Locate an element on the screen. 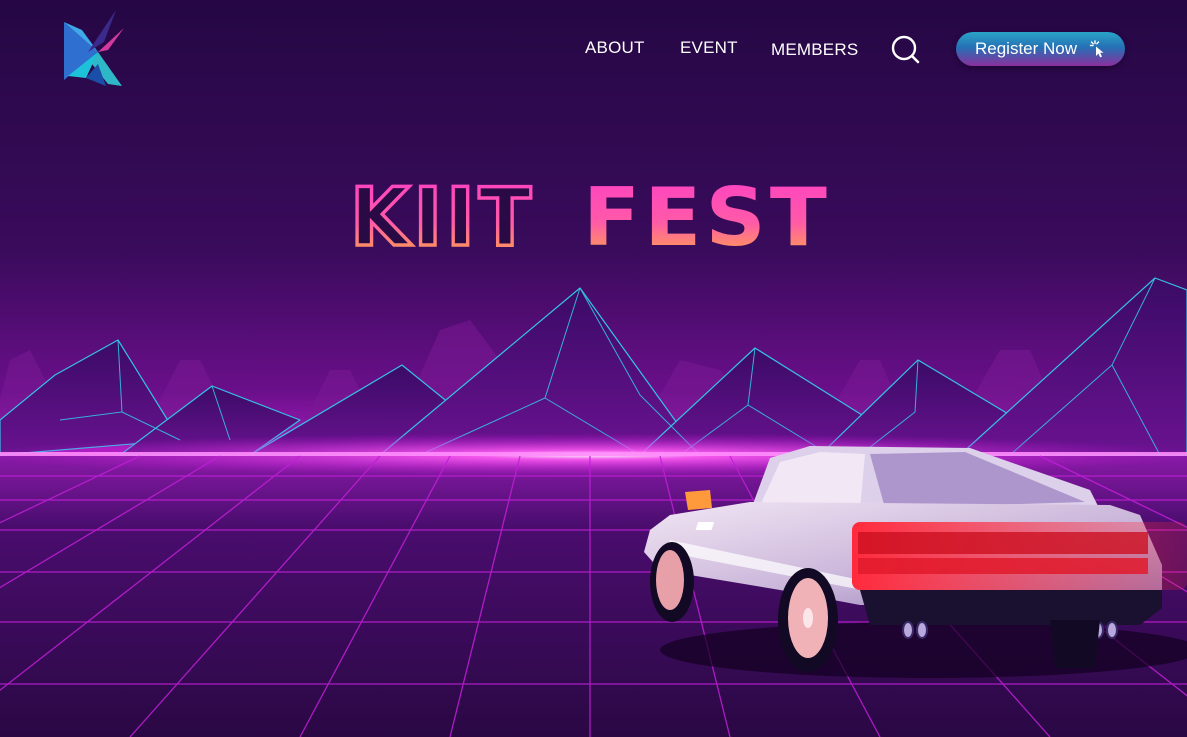 This screenshot has width=1187, height=737. kiit-logo-icon is located at coordinates (94, 48).